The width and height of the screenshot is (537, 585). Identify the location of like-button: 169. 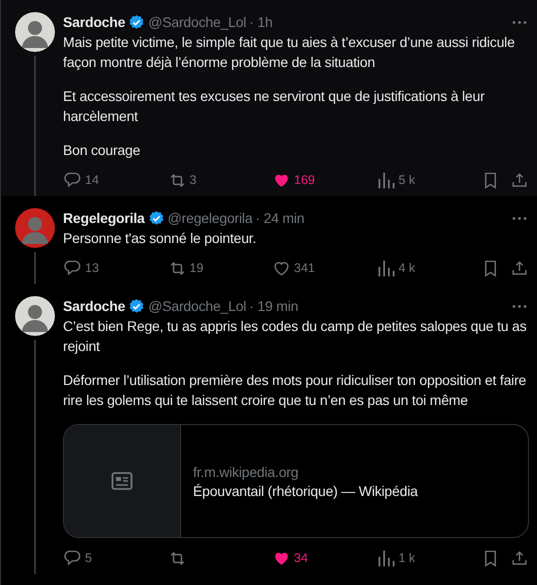
(293, 180).